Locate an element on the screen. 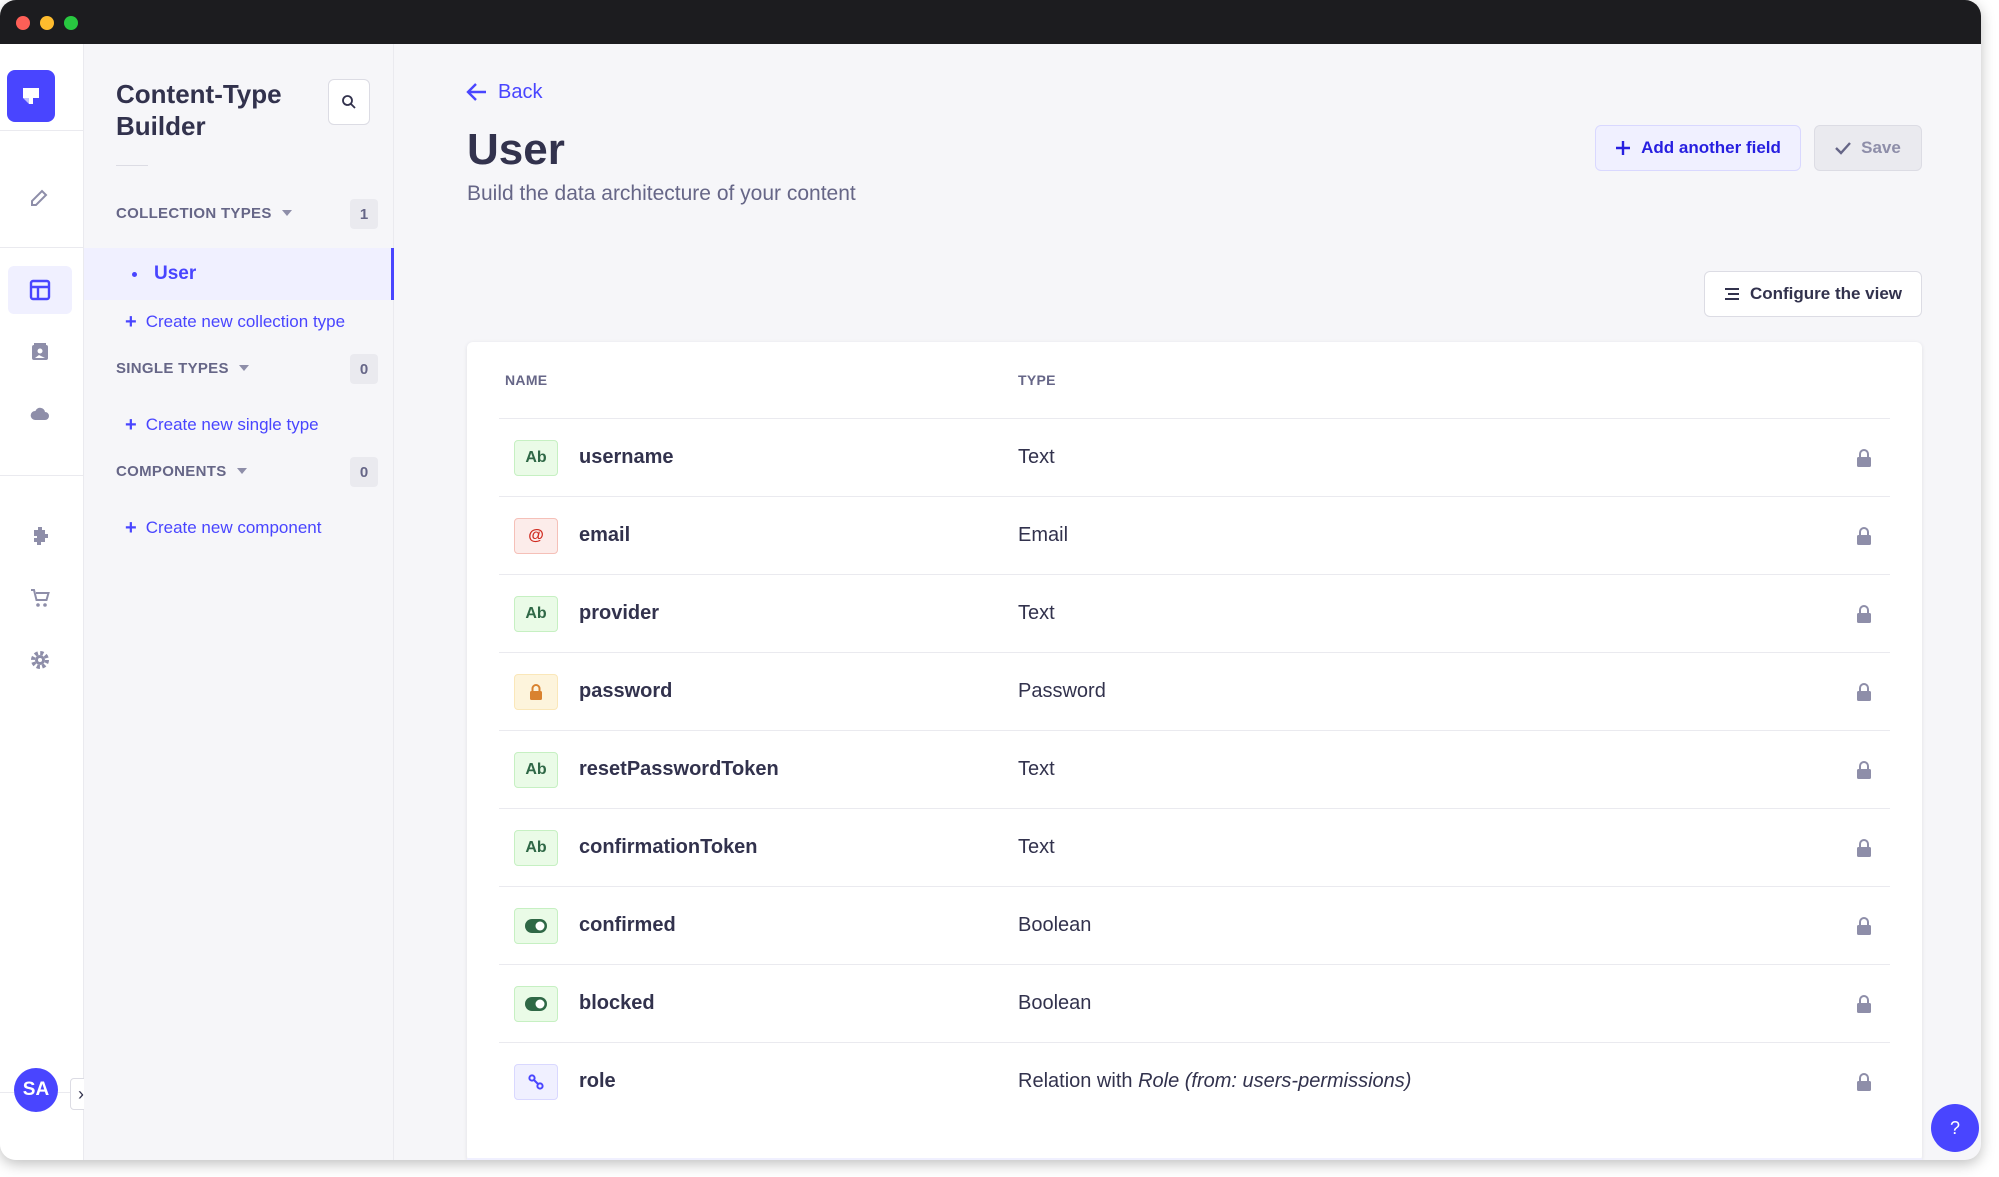 The height and width of the screenshot is (1177, 1999). strapi-logo-icon is located at coordinates (31, 96).